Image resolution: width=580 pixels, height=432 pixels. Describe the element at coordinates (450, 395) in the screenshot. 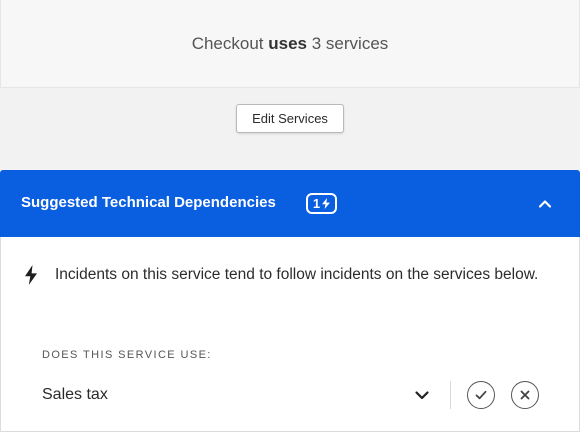

I see `action-divider` at that location.